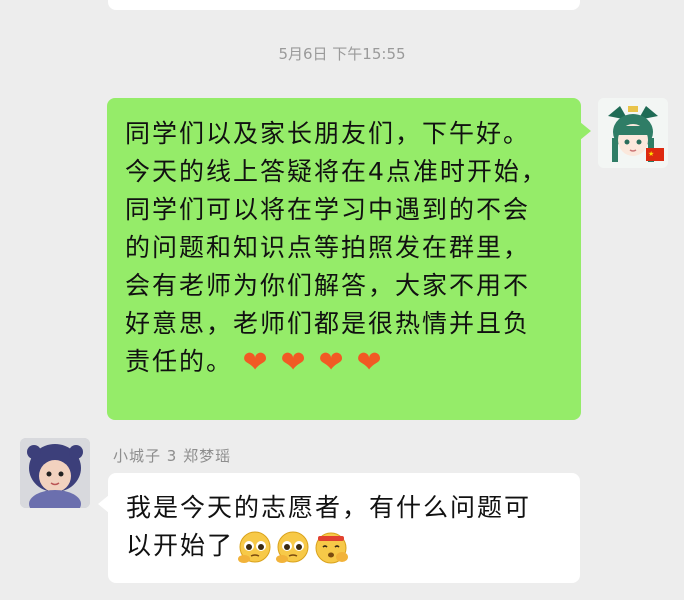 The width and height of the screenshot is (684, 600). Describe the element at coordinates (328, 323) in the screenshot. I see `message-line: 好意思，老师们都是很热情并且负` at that location.